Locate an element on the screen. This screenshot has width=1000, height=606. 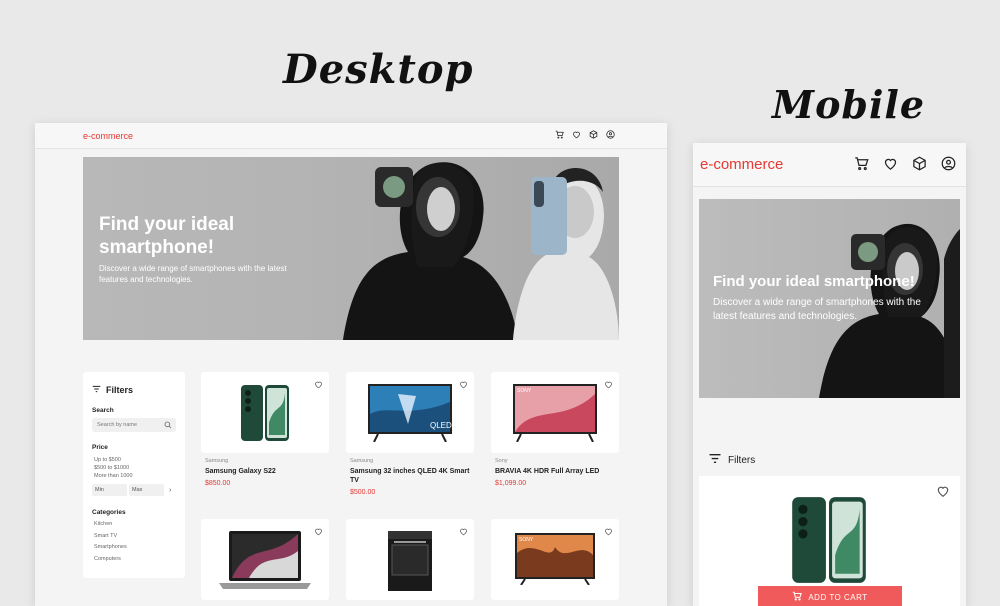
product-name: BRAVIA 4K HDR Full Array LED is located at coordinates (557, 471).